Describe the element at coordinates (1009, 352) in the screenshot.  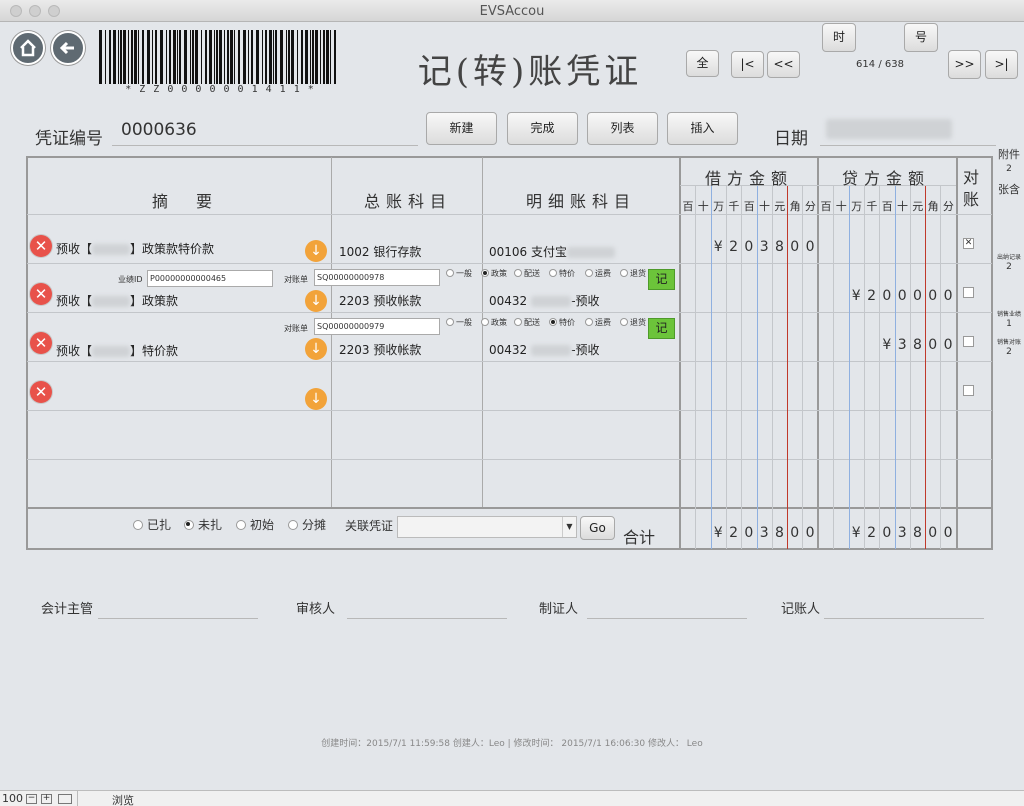
I see `sales-reconcile-count: 2` at that location.